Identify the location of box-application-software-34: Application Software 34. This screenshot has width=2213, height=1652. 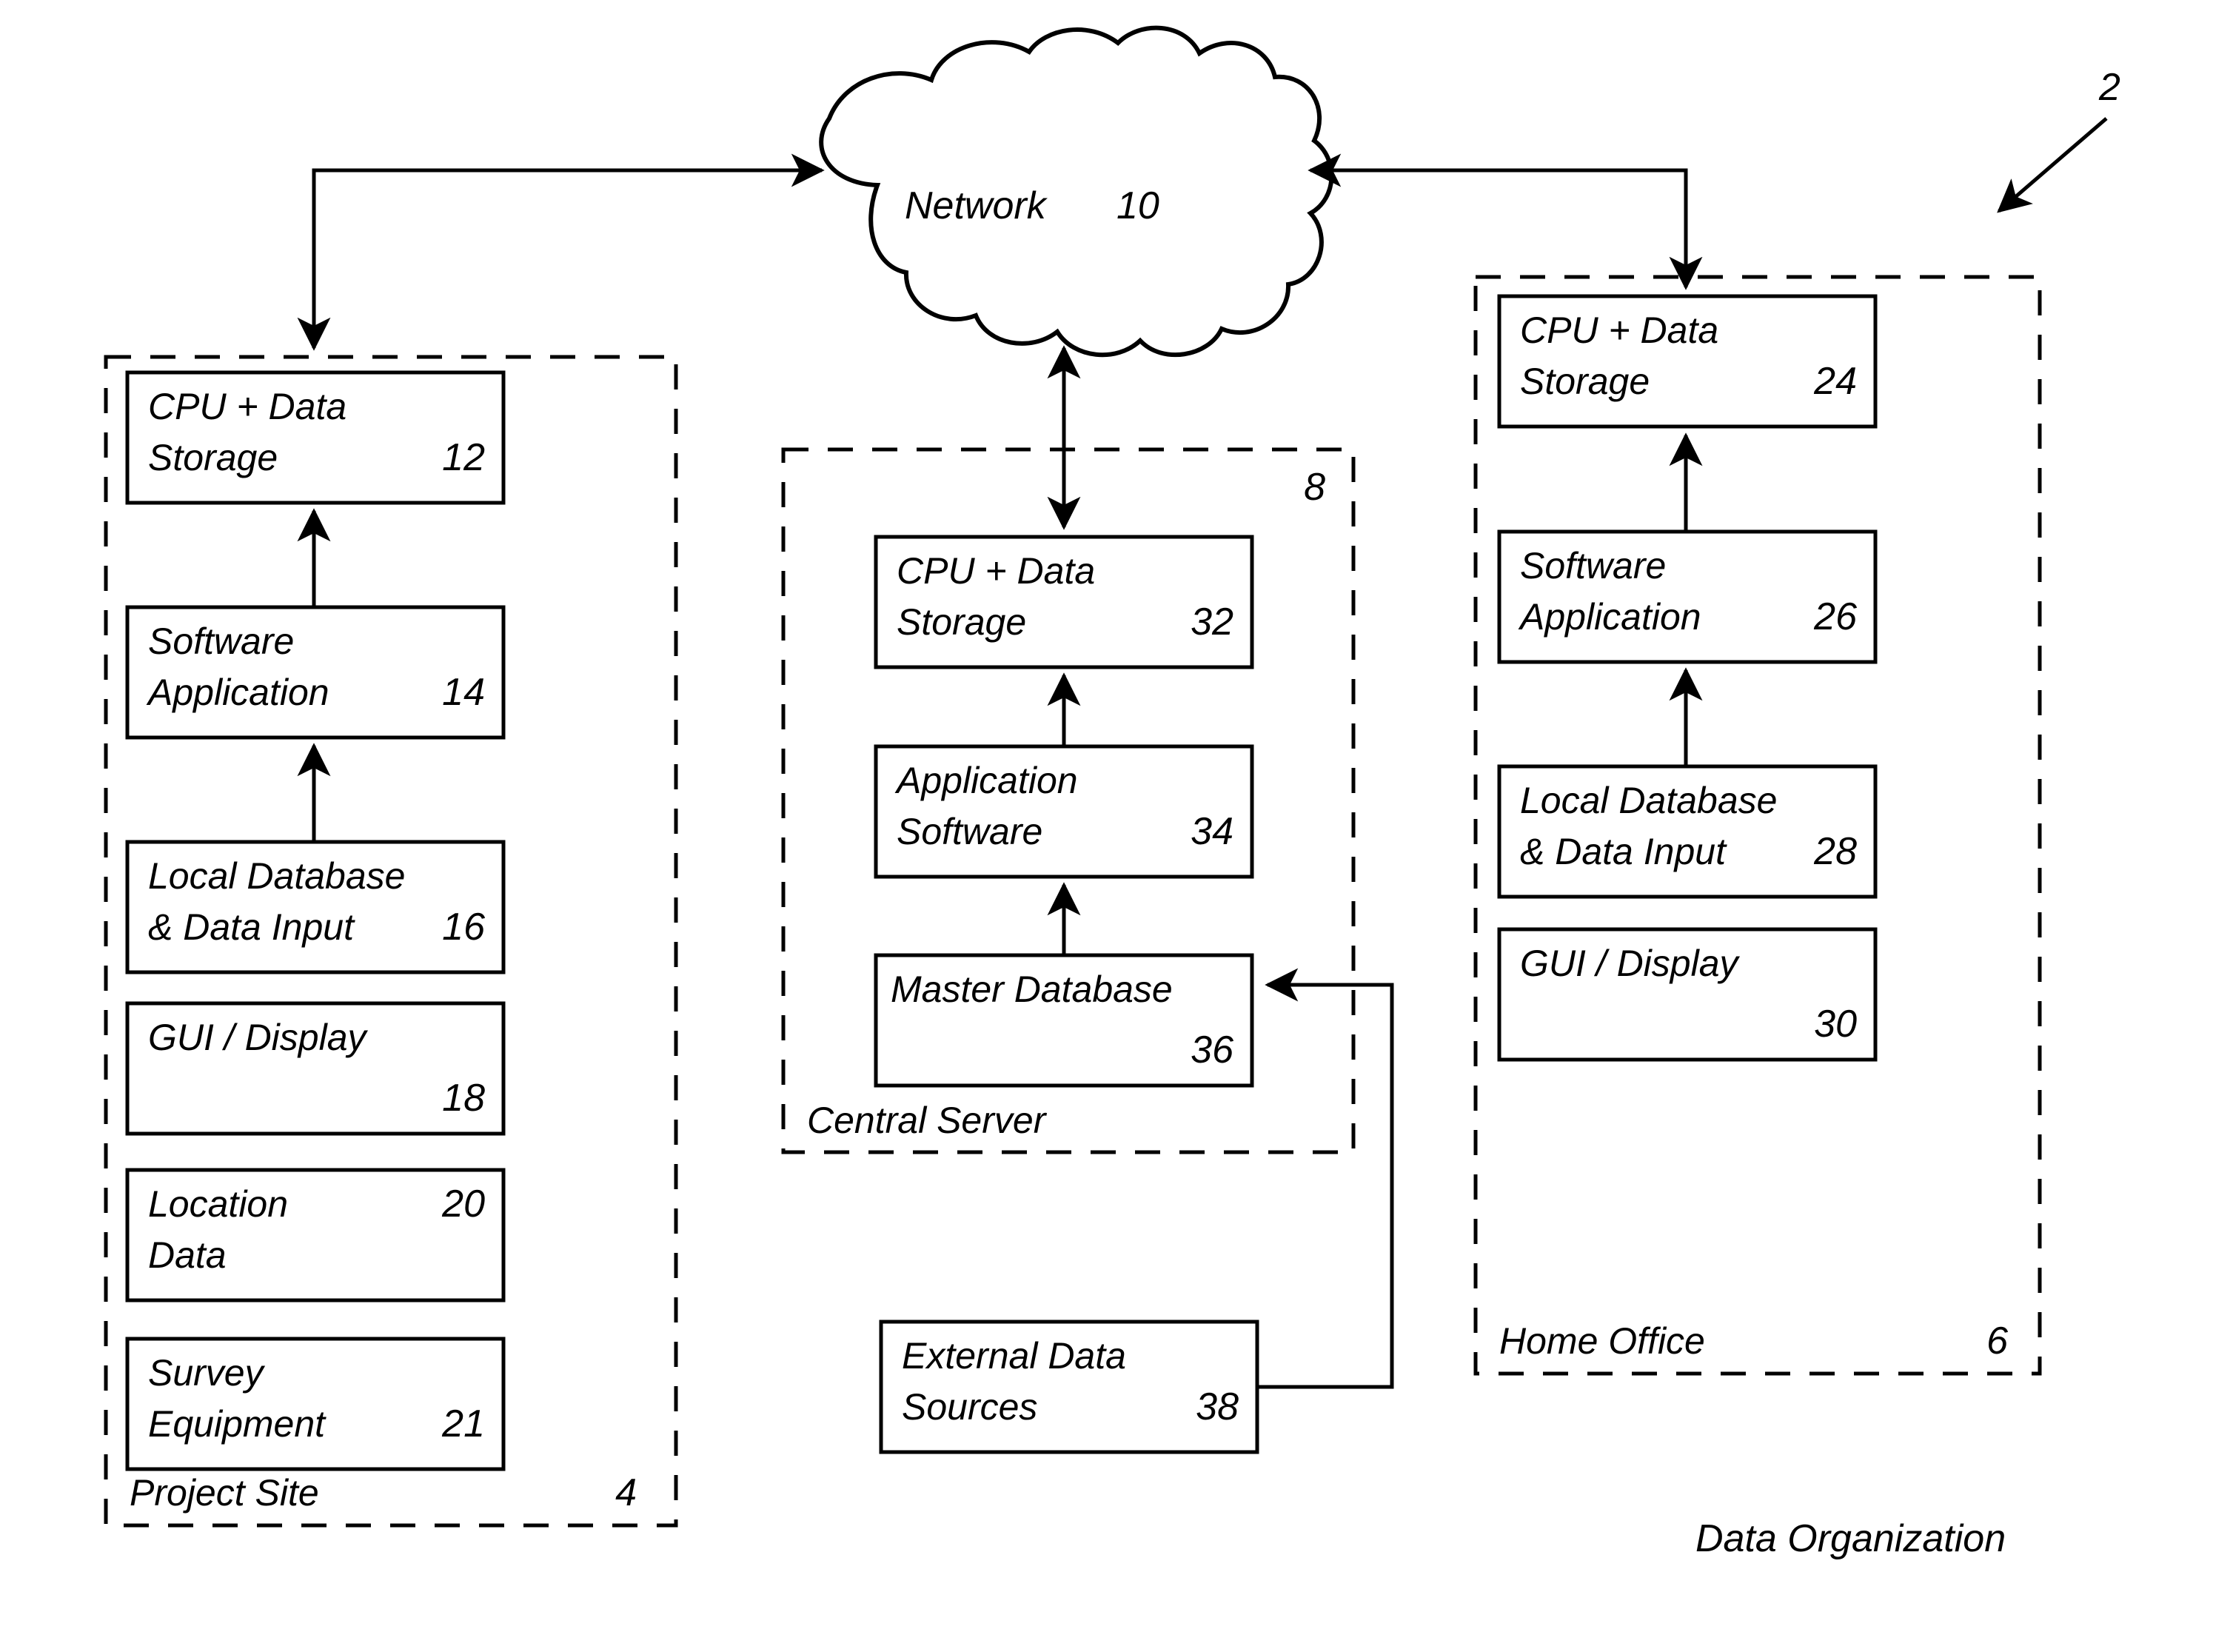
(1064, 811).